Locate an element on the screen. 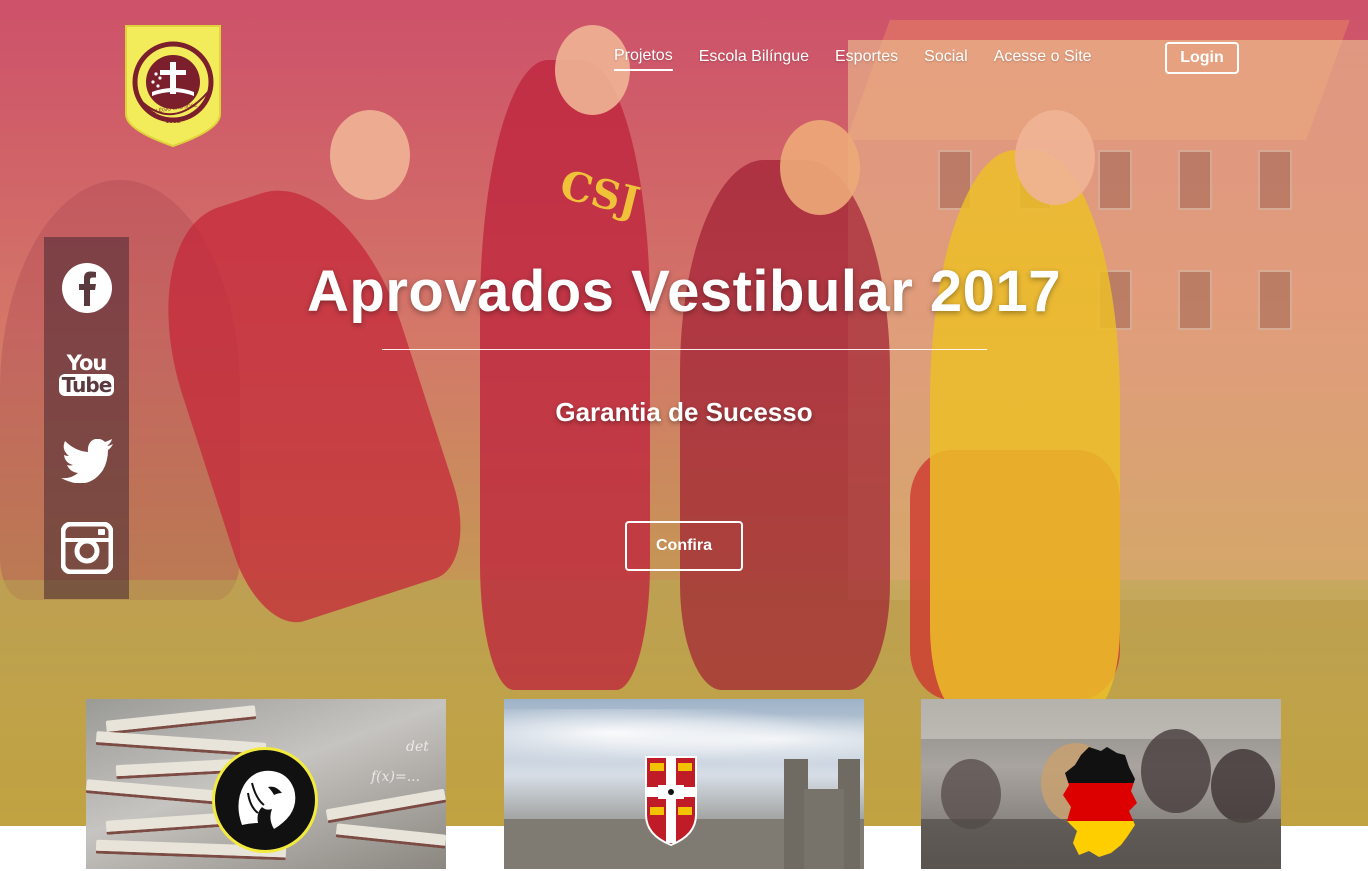 The image size is (1368, 871). confira-button: Confira is located at coordinates (684, 546).